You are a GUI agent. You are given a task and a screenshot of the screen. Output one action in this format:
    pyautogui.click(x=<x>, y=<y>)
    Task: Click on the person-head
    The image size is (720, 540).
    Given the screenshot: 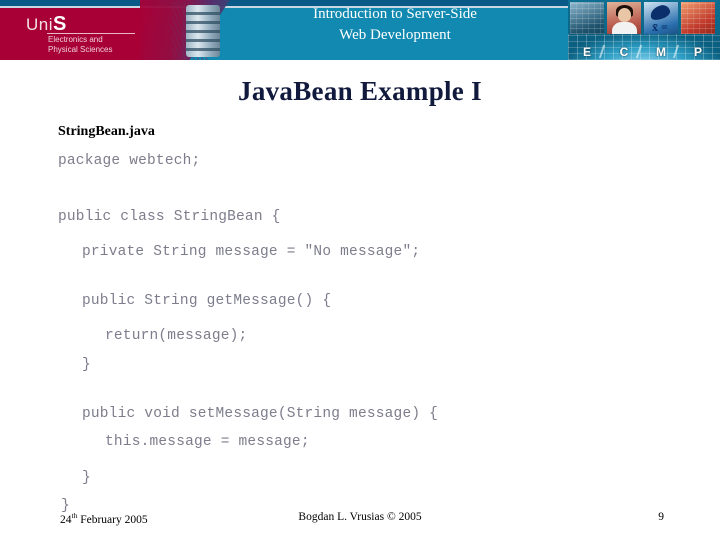 What is the action you would take?
    pyautogui.click(x=624, y=15)
    